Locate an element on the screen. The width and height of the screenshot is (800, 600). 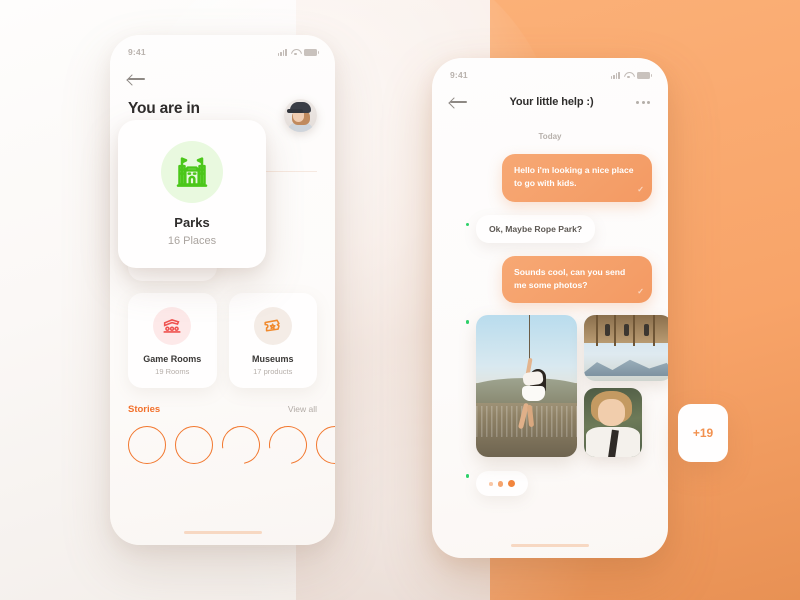
chat-day-label: Today is located at coordinates (550, 136).